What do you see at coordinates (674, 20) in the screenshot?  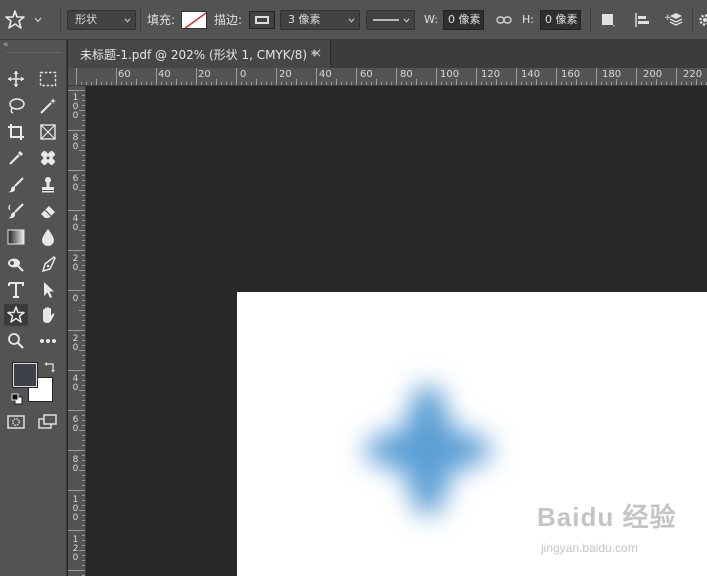 I see `path-arrangement-icon: +` at bounding box center [674, 20].